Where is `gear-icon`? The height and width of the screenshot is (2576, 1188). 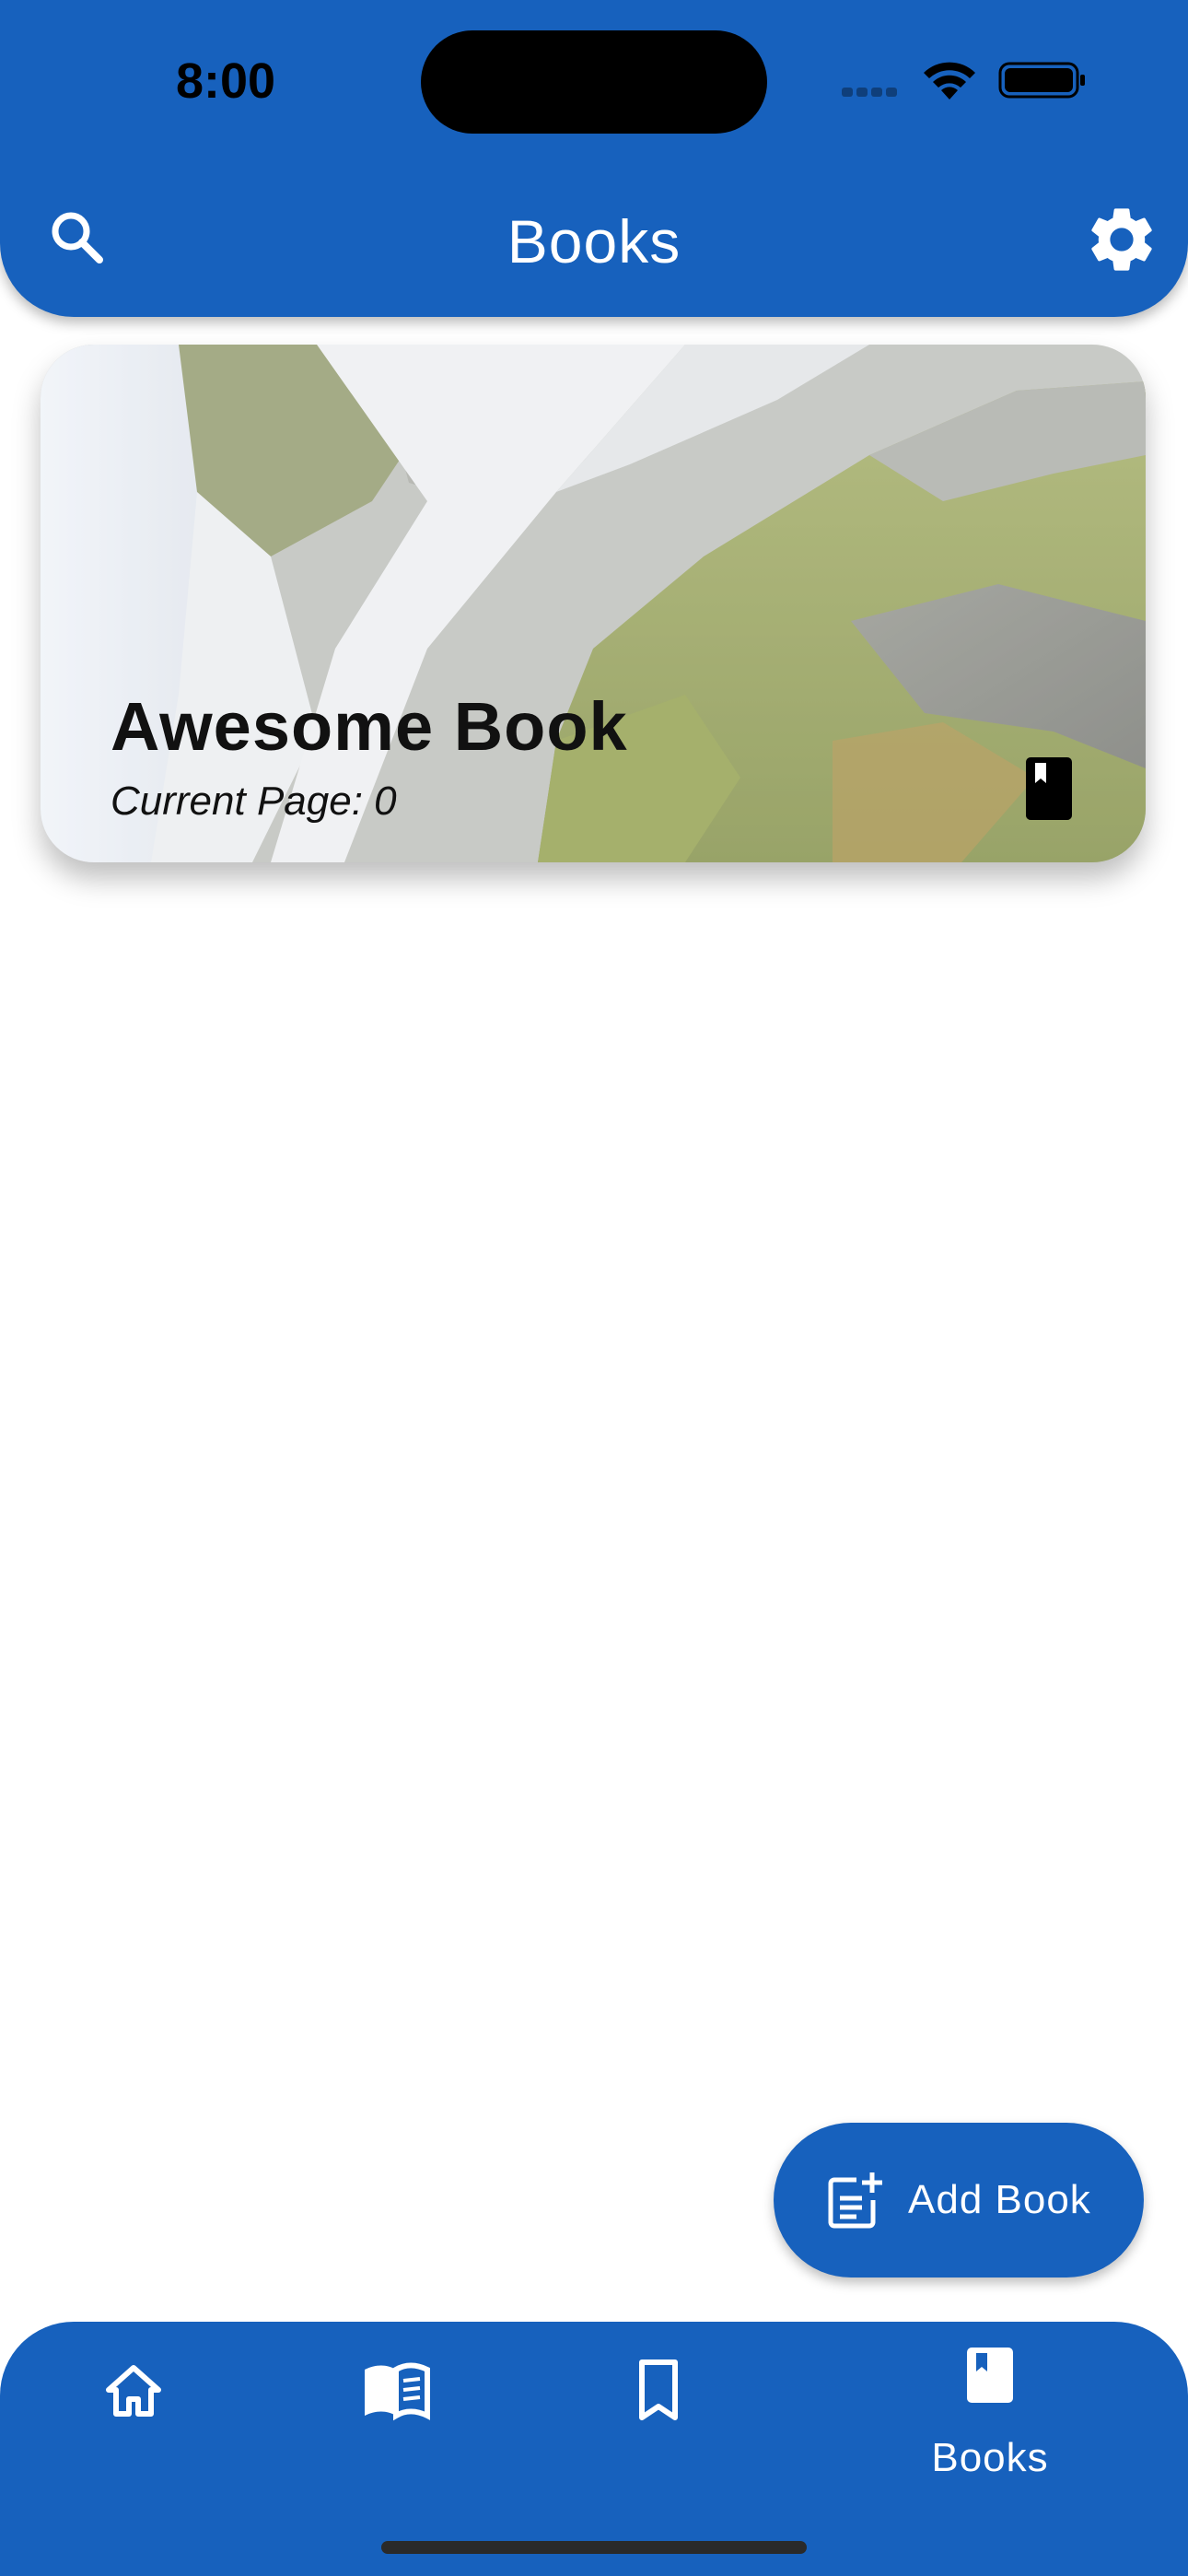 gear-icon is located at coordinates (1121, 239).